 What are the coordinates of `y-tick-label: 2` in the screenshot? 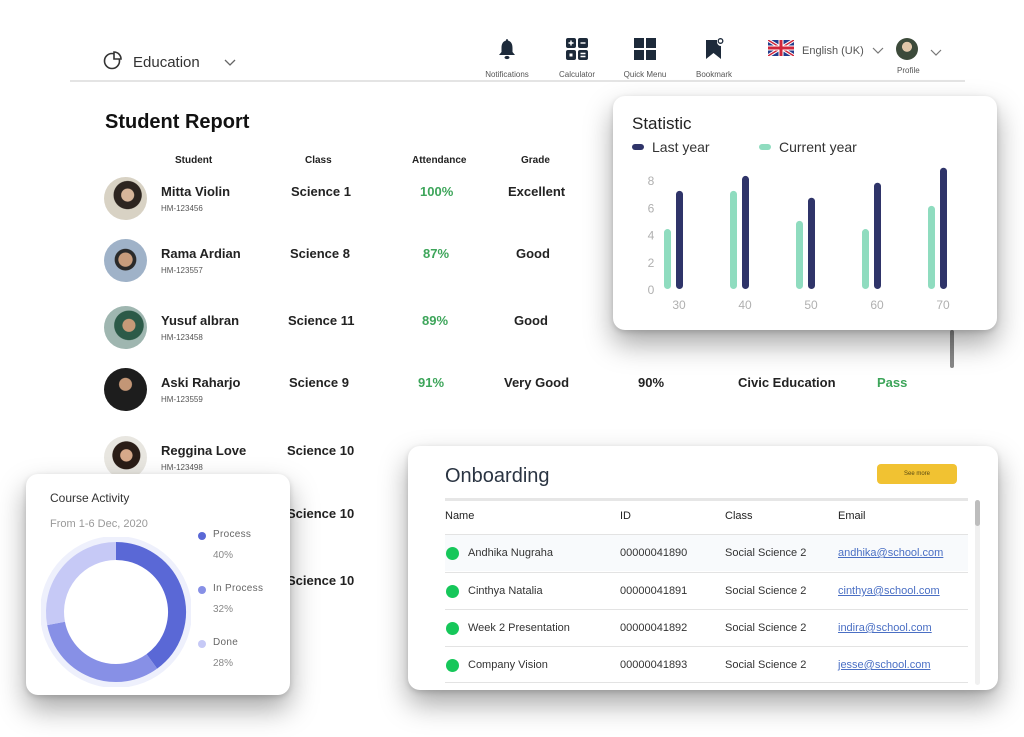 It's located at (651, 263).